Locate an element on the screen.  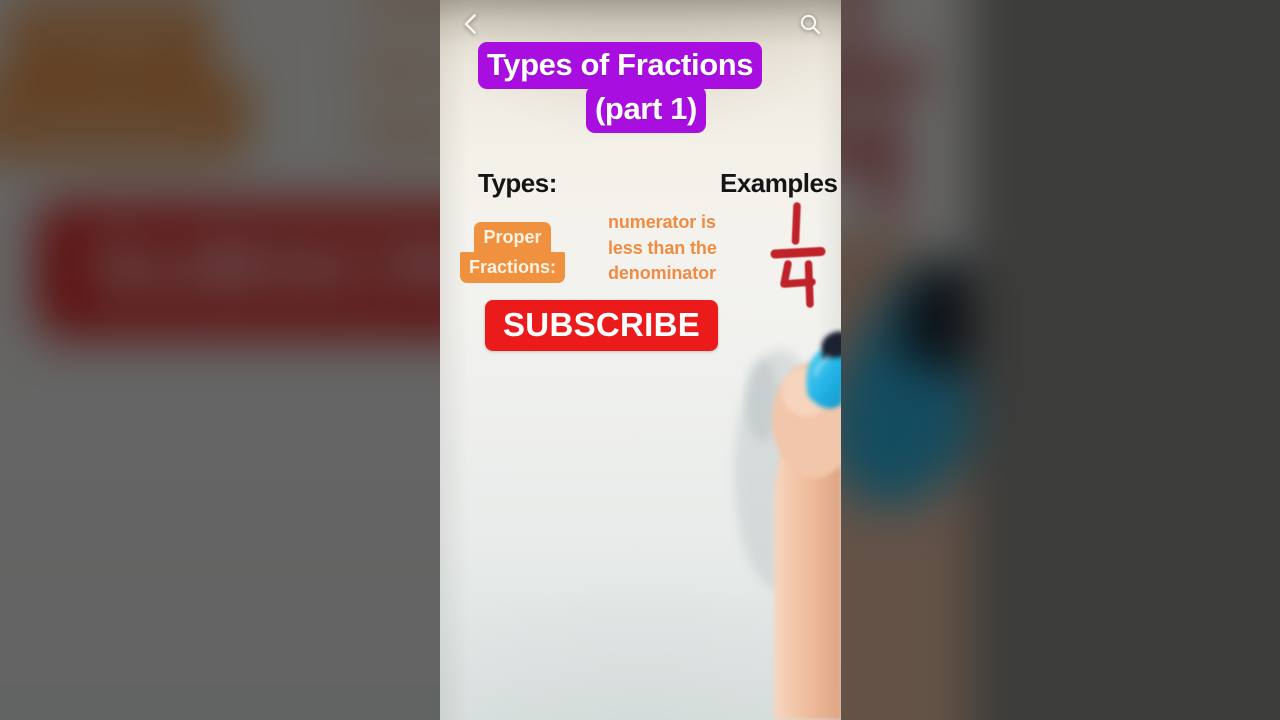
fraction-numerator-stroke is located at coordinates (796, 223).